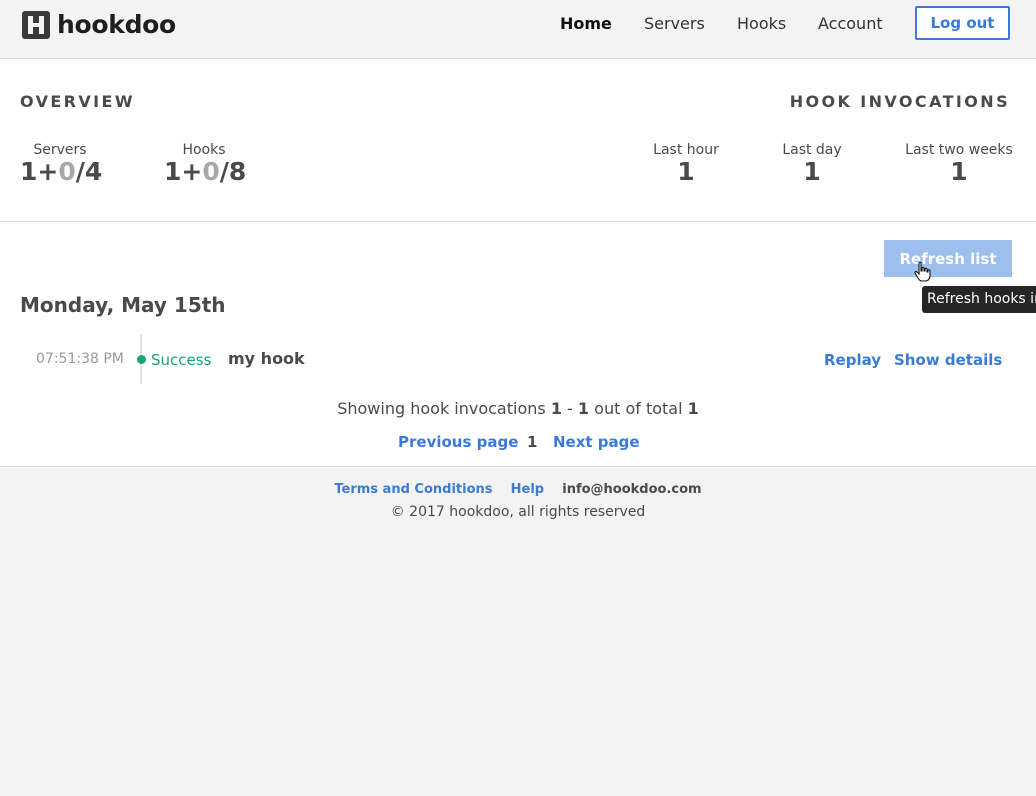 The width and height of the screenshot is (1036, 796). I want to click on last-day-label: Last day, so click(812, 150).